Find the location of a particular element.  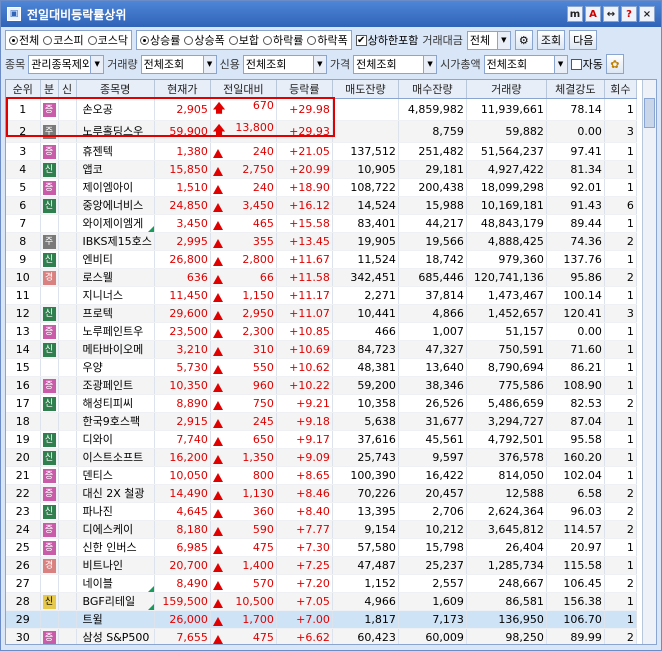

rate-radio-rise-amount: 상승폭 is located at coordinates (204, 40).